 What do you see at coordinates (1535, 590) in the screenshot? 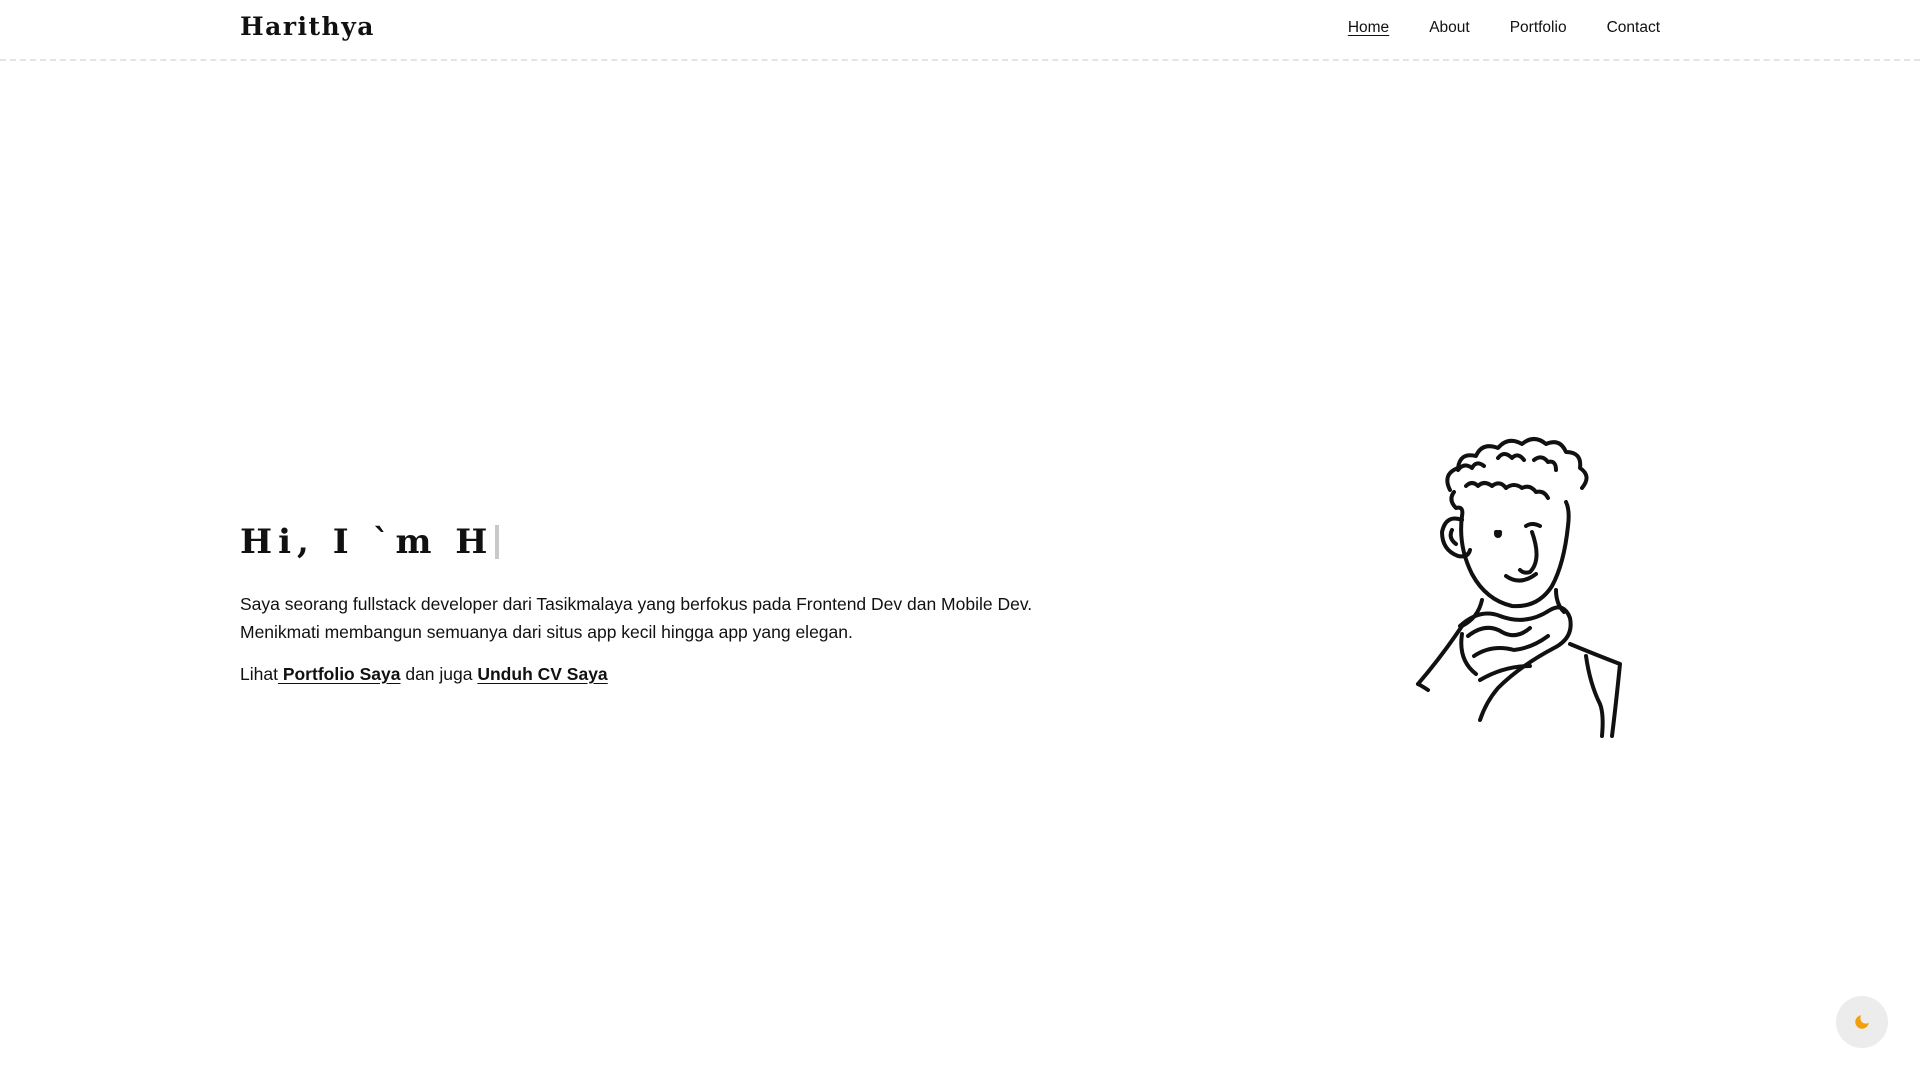
I see `avatar-sketch-icon` at bounding box center [1535, 590].